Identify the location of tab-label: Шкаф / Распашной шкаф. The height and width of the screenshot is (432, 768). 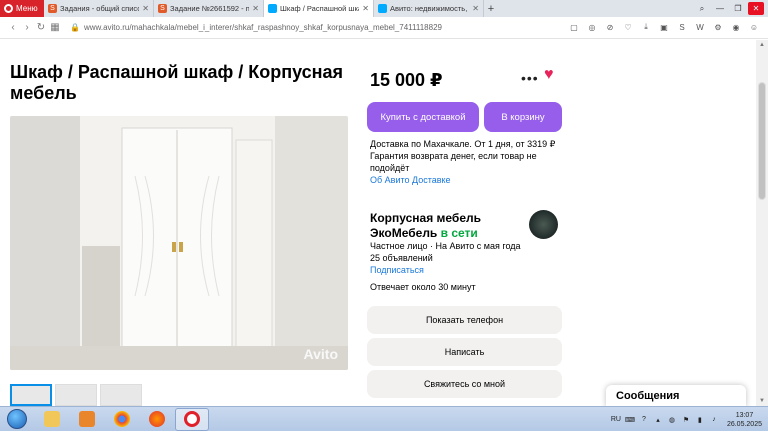
(319, 8).